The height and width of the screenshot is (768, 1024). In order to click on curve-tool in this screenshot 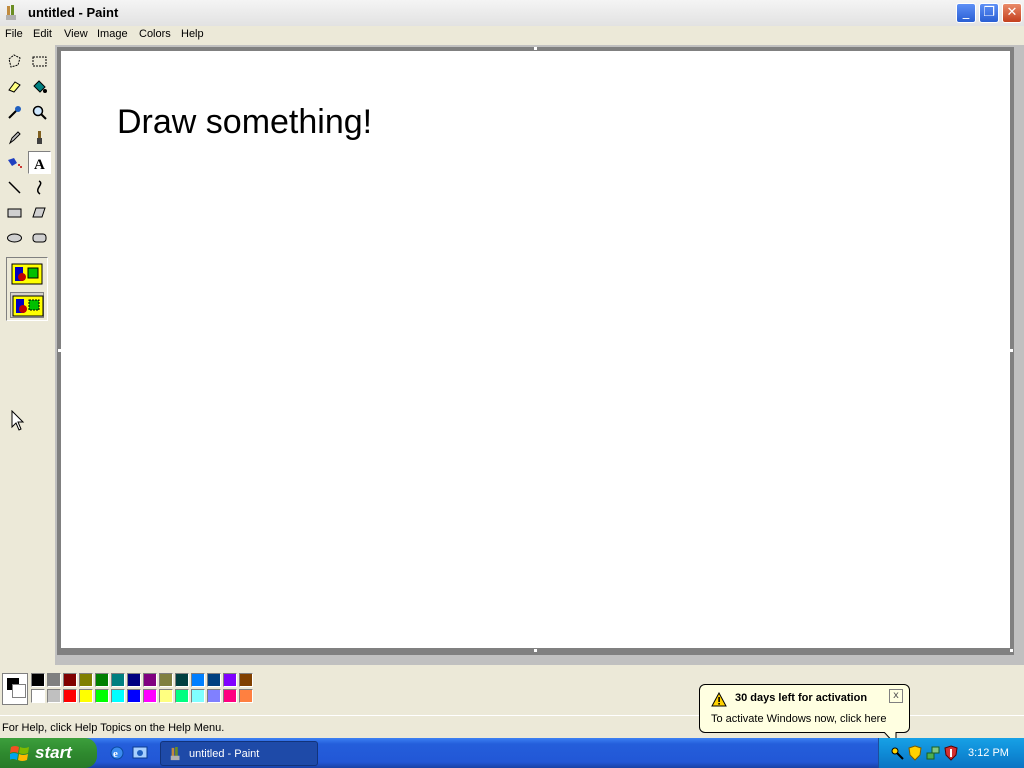, I will do `click(39, 187)`.